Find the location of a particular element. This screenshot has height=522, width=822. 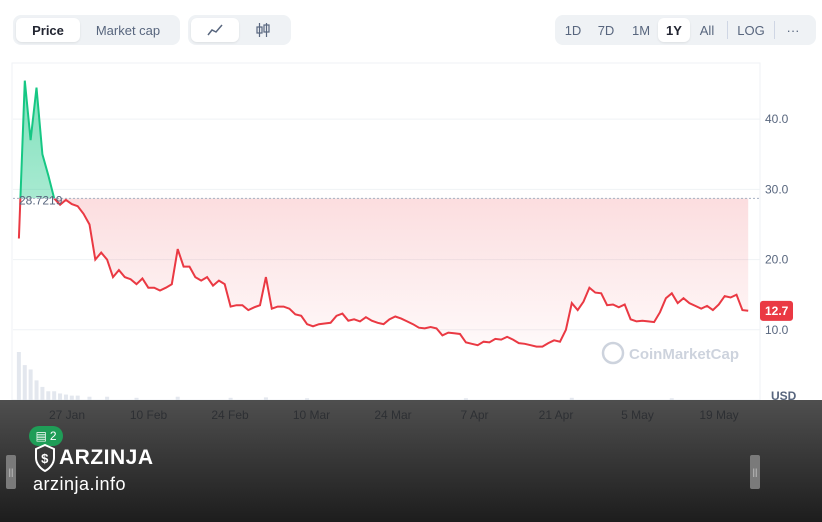

navigator-right-handle: || is located at coordinates (755, 472).